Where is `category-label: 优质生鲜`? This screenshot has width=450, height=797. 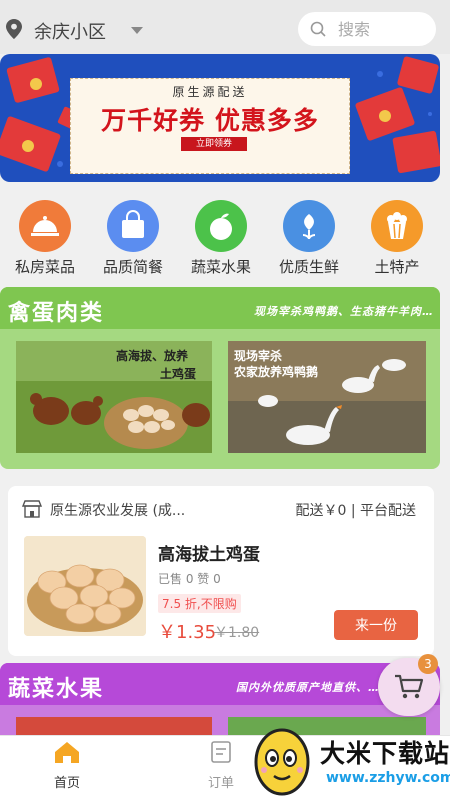
category-label: 优质生鲜 is located at coordinates (308, 267).